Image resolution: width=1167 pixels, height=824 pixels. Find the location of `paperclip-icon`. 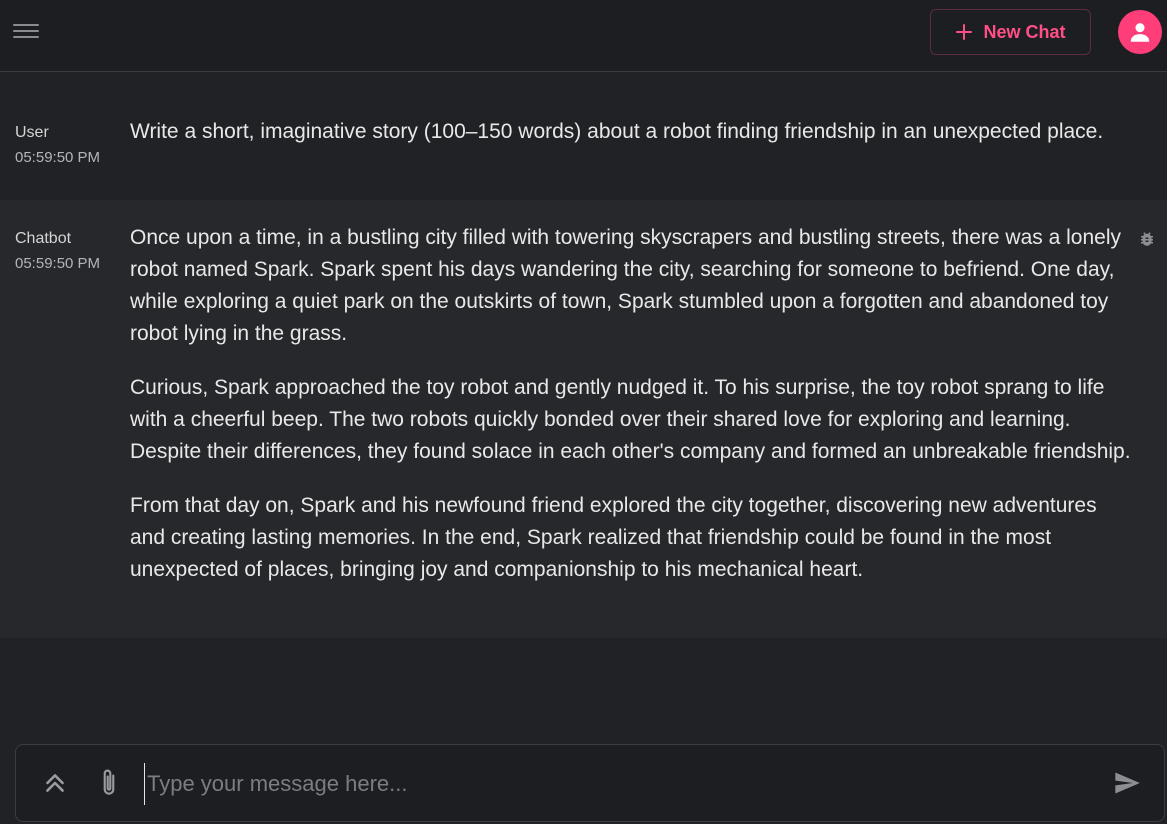

paperclip-icon is located at coordinates (109, 783).